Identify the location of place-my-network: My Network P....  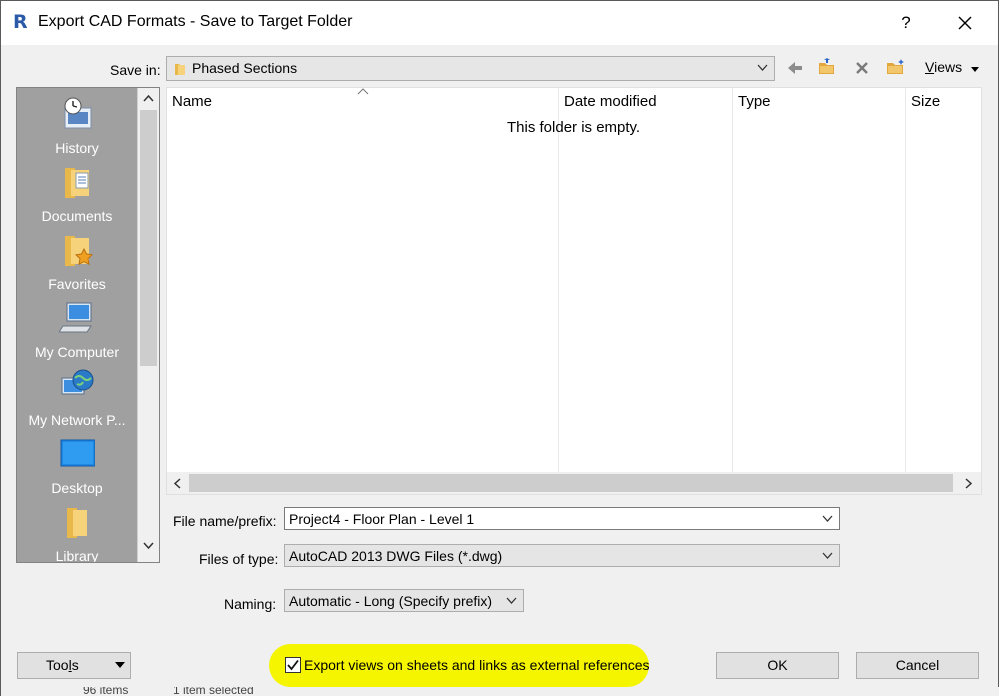
(77, 397).